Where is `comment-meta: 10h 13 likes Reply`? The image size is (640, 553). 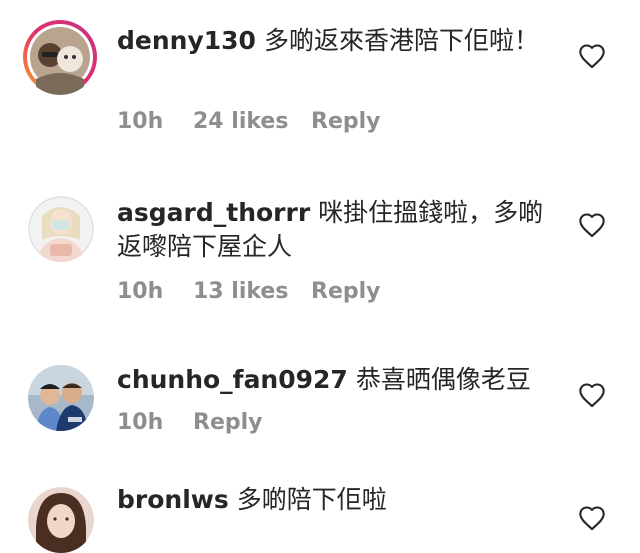
comment-meta: 10h 13 likes Reply is located at coordinates (249, 291).